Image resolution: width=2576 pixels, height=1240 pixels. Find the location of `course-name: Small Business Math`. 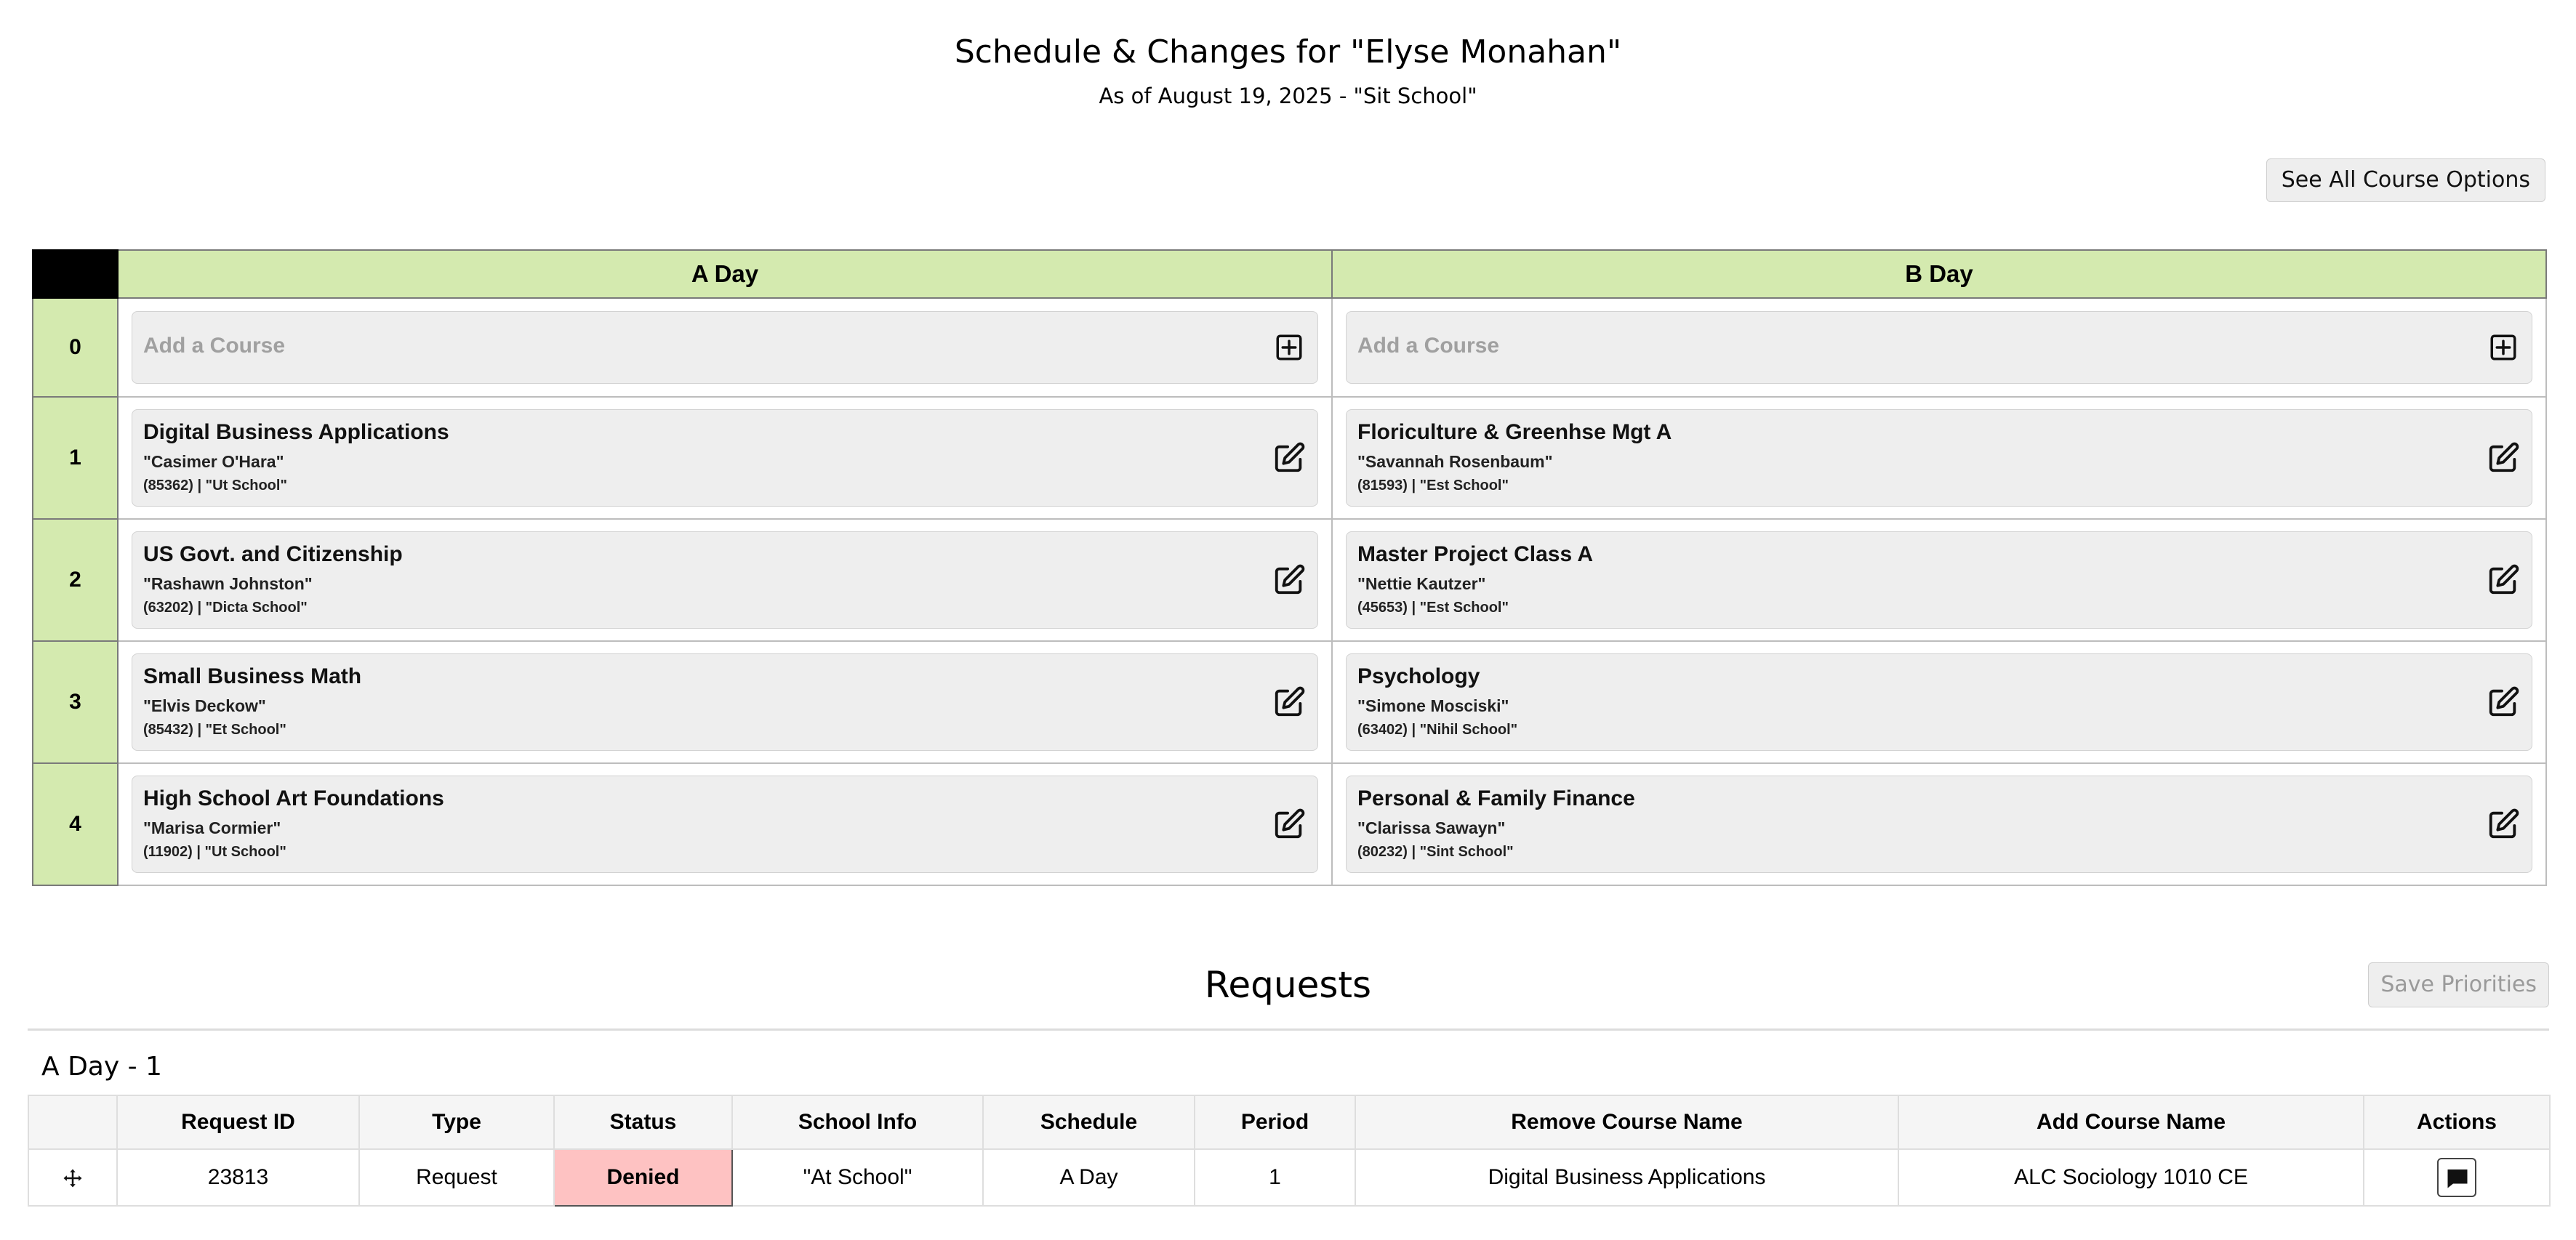

course-name: Small Business Math is located at coordinates (252, 676).